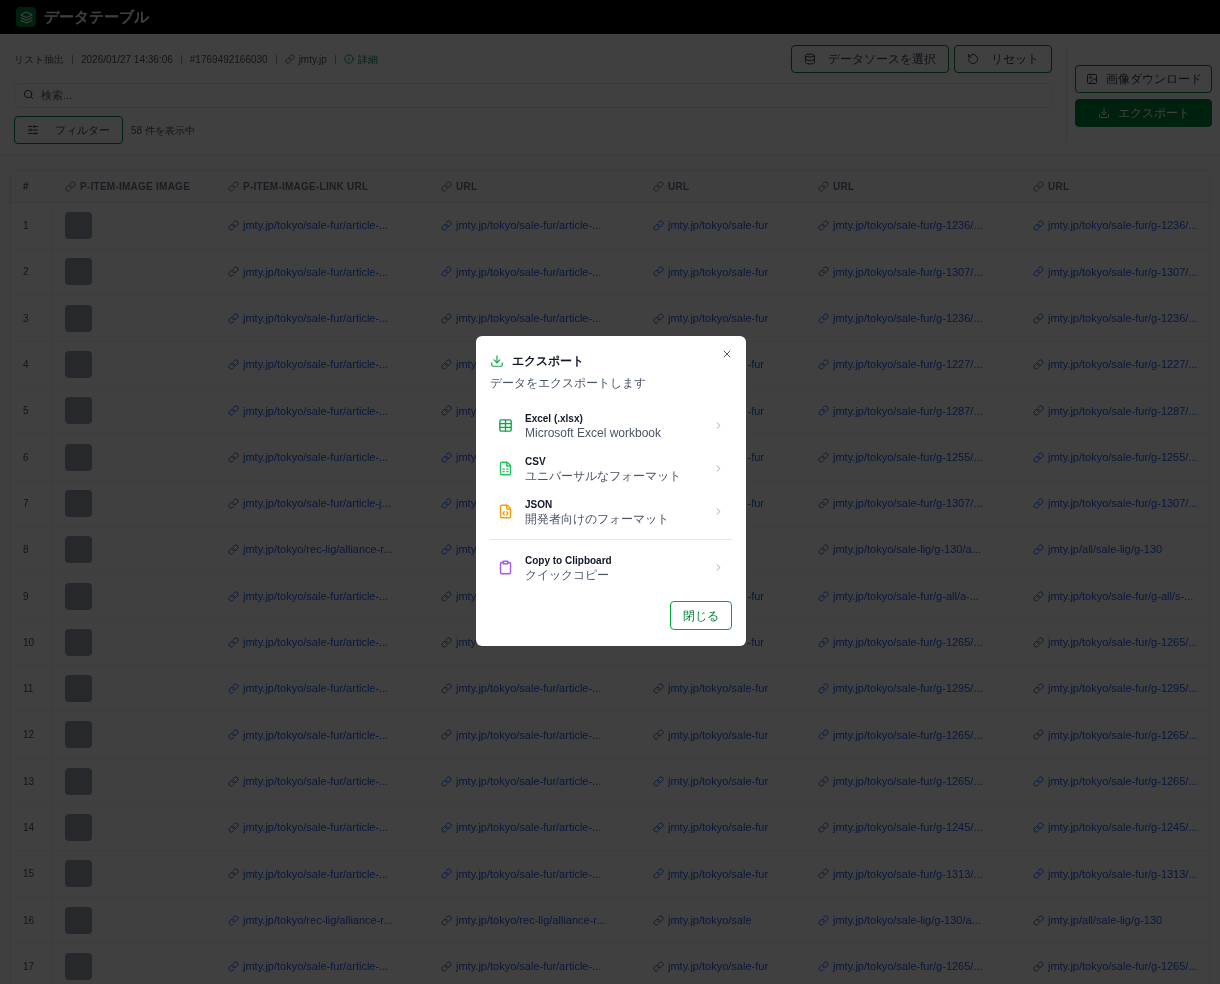 The width and height of the screenshot is (1220, 984). Describe the element at coordinates (548, 361) in the screenshot. I see `dialog-title: エクスポート` at that location.